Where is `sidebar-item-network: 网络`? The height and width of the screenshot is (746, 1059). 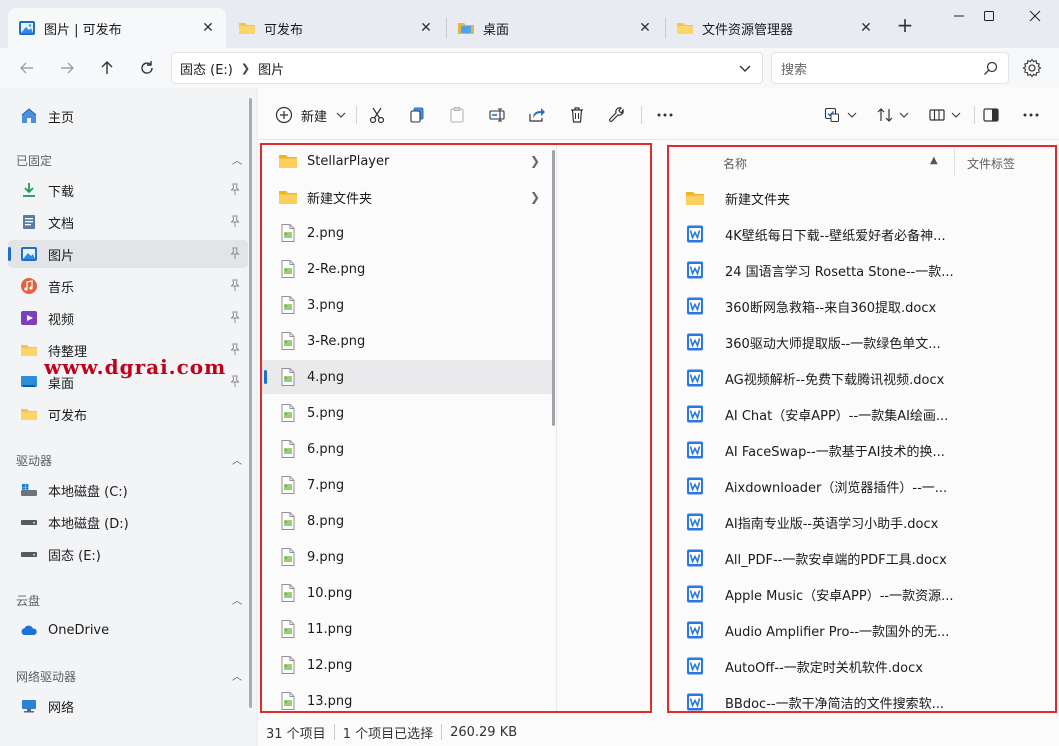 sidebar-item-network: 网络 is located at coordinates (128, 706).